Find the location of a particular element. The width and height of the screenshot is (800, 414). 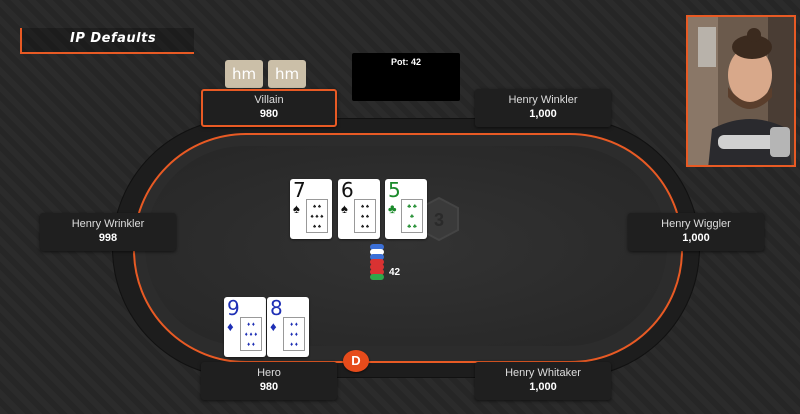

dealer-button-icon: D is located at coordinates (356, 361).